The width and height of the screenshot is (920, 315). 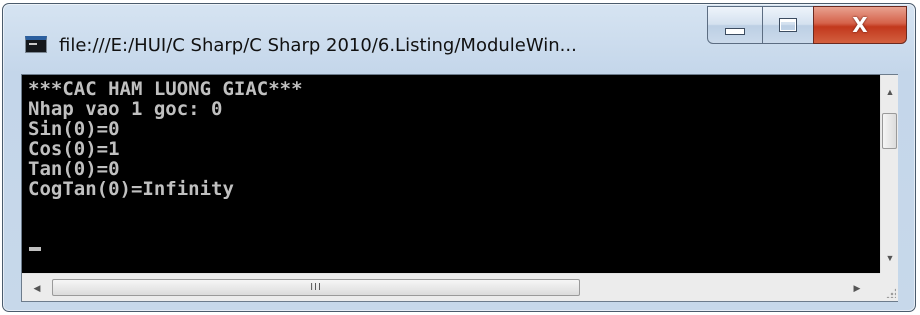 I want to click on console-line: CogTan(0)=Infinity, so click(x=131, y=189).